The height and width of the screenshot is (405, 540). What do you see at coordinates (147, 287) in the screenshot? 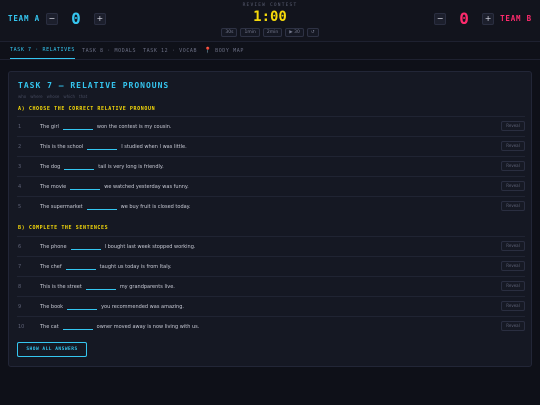
I see `sentence-end: my grandparents live.` at bounding box center [147, 287].